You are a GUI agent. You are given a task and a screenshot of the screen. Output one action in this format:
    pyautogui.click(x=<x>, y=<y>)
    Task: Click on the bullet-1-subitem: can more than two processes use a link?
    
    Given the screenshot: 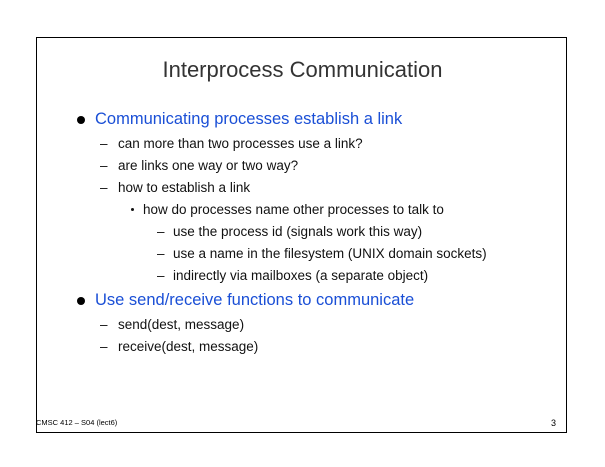 What is the action you would take?
    pyautogui.click(x=240, y=143)
    